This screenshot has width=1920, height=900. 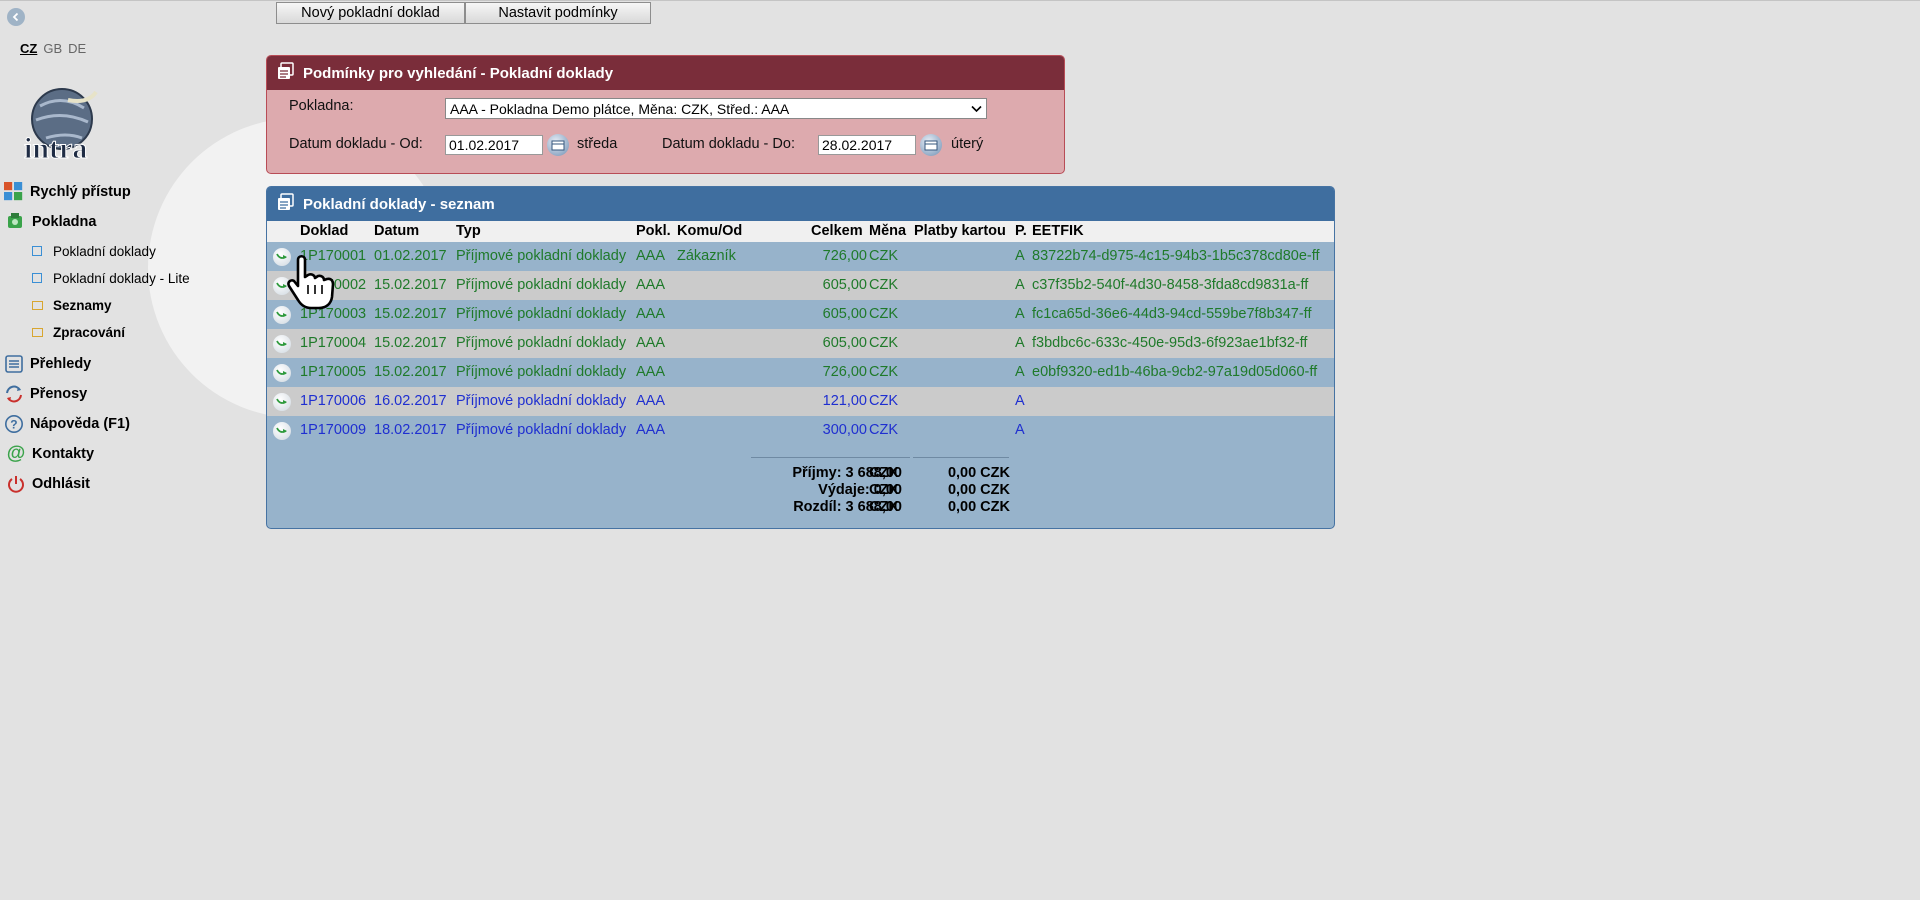 I want to click on lang-de: DE, so click(x=77, y=48).